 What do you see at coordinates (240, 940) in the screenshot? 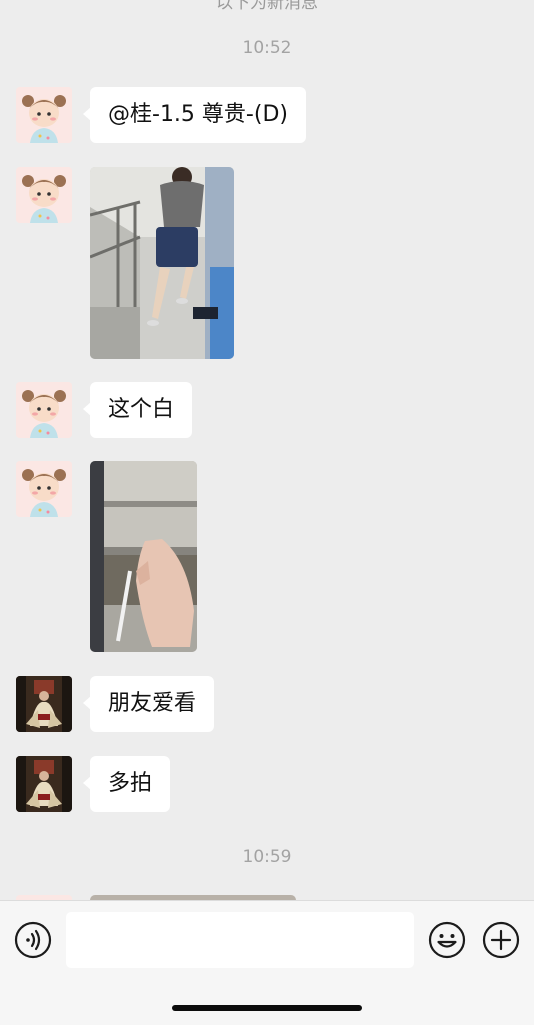
I see `message-input` at bounding box center [240, 940].